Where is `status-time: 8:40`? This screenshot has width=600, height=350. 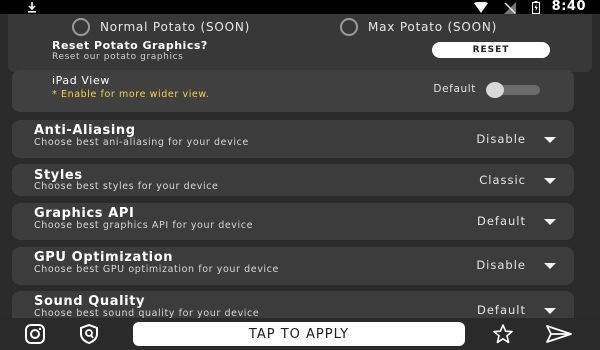
status-time: 8:40 is located at coordinates (568, 7).